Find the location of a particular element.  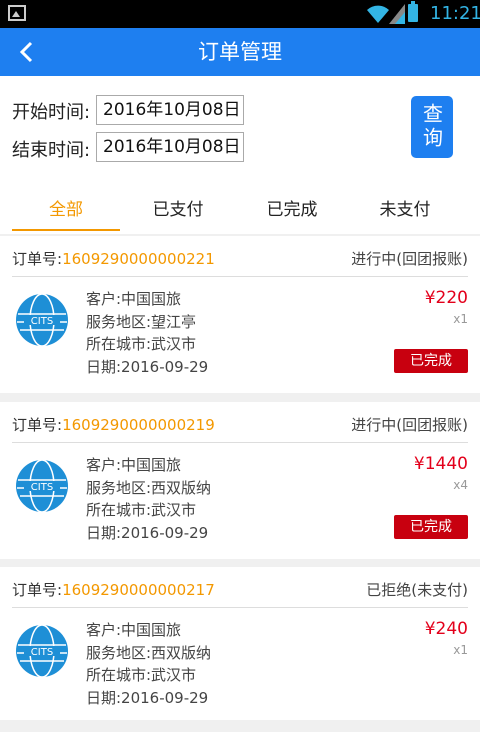

order-number-row: 订单号:1609290000000217 is located at coordinates (113, 589).